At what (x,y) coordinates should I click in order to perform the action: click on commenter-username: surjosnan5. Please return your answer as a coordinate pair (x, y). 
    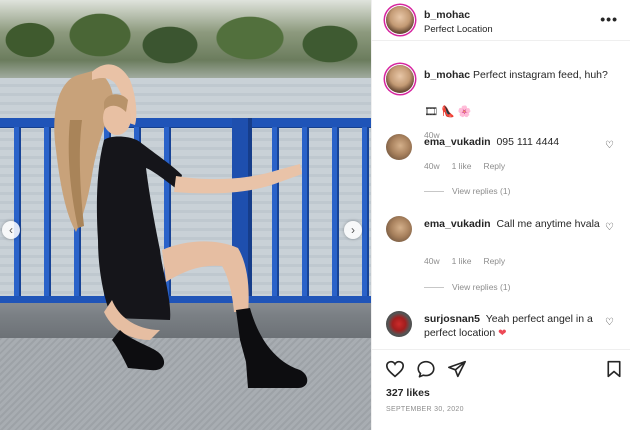
    Looking at the image, I should click on (452, 319).